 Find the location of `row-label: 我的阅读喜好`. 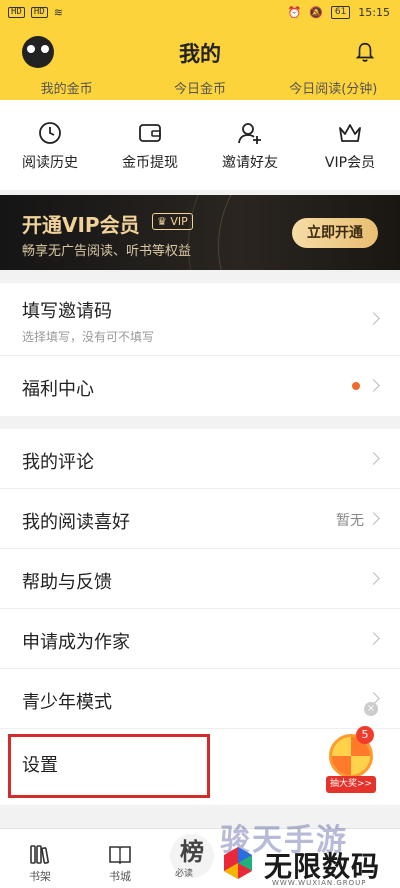

row-label: 我的阅读喜好 is located at coordinates (76, 522).